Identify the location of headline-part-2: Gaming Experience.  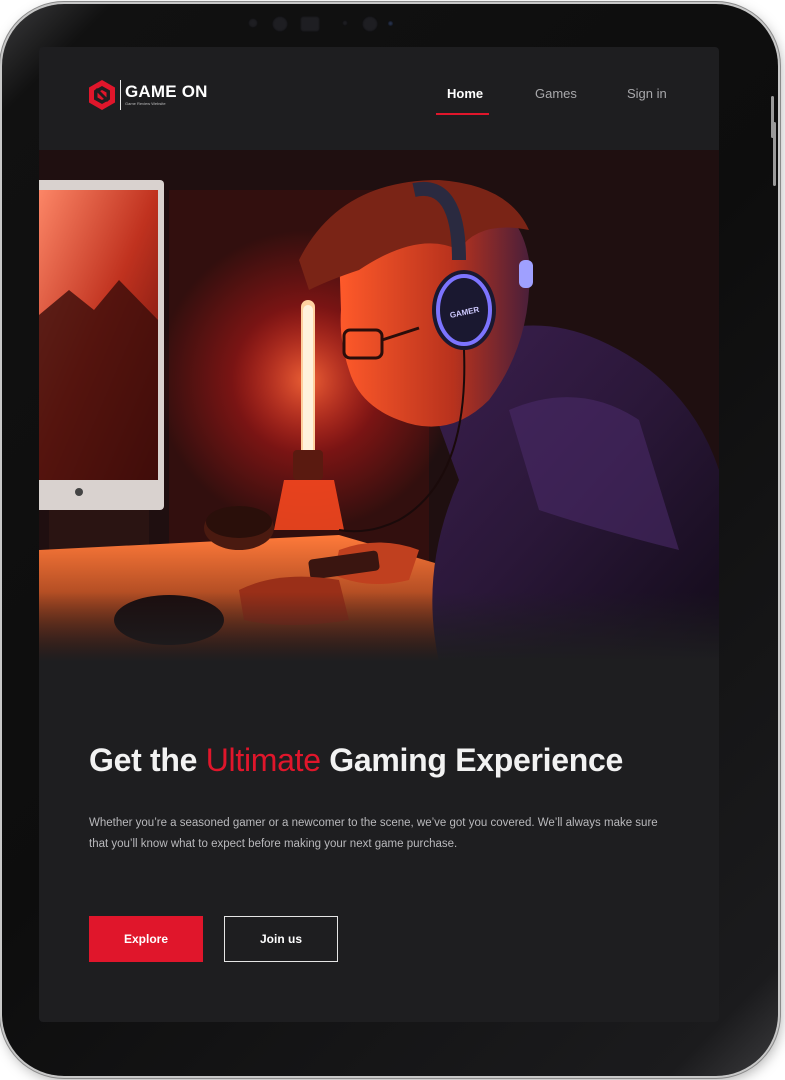
(471, 760).